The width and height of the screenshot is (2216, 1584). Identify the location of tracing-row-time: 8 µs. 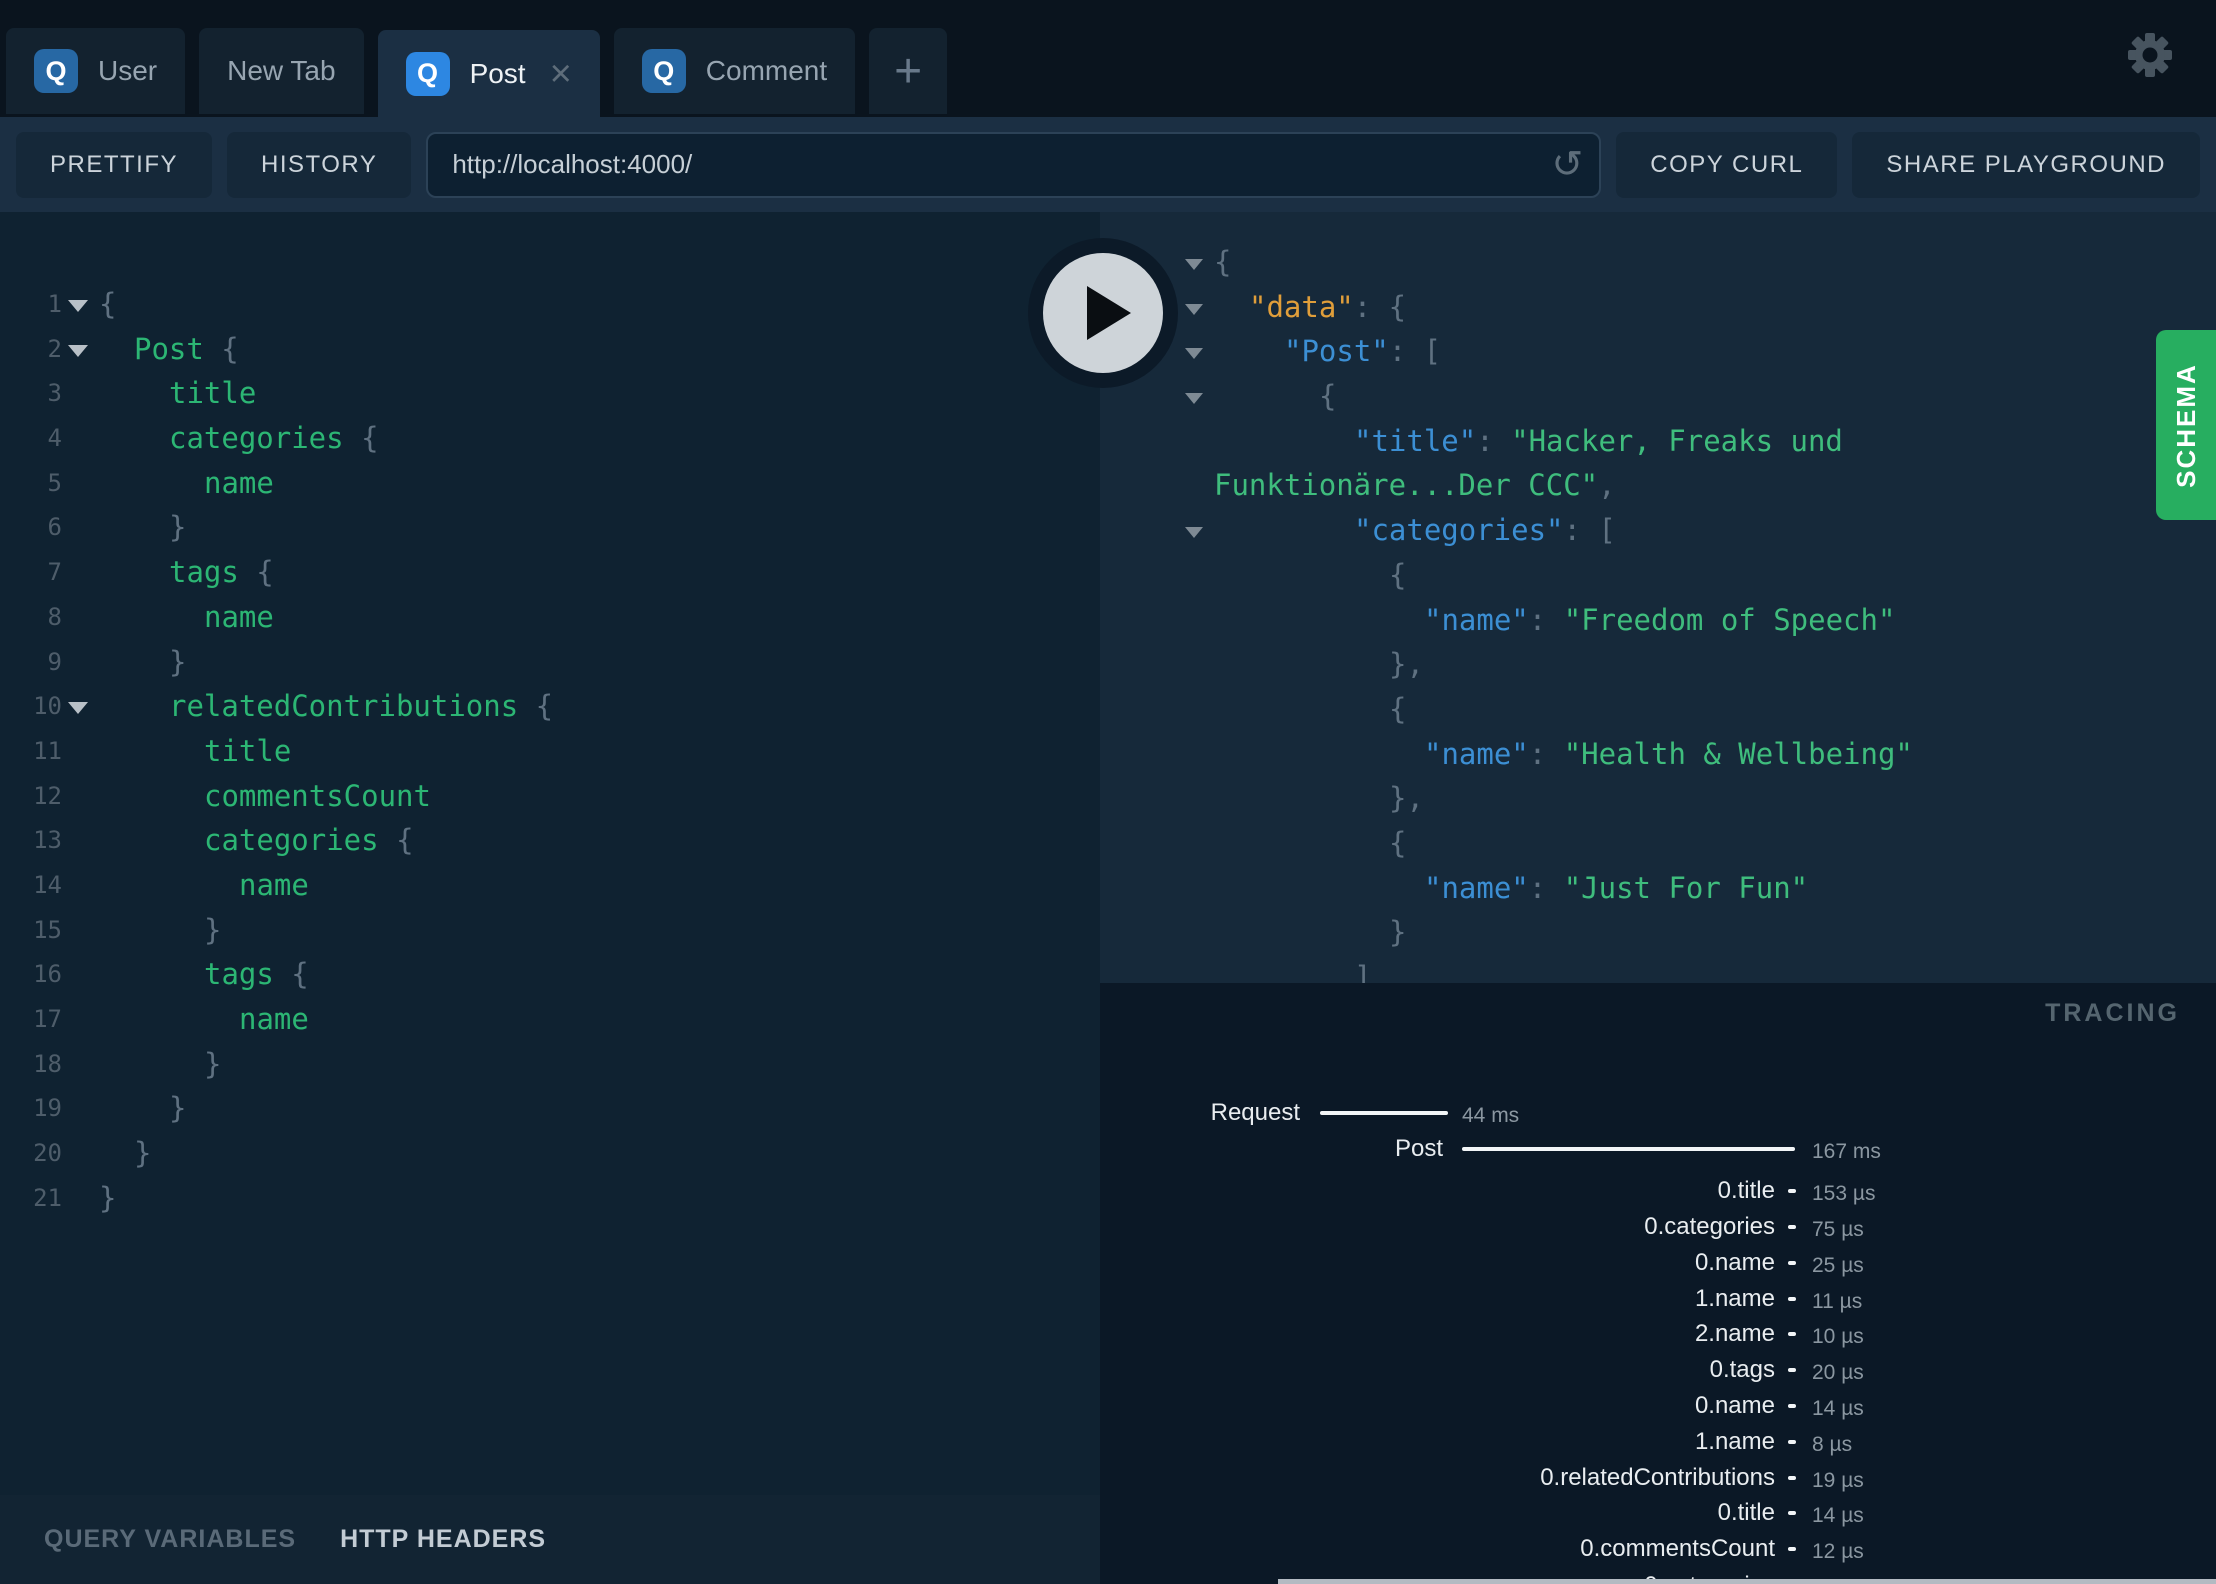
(1832, 1444).